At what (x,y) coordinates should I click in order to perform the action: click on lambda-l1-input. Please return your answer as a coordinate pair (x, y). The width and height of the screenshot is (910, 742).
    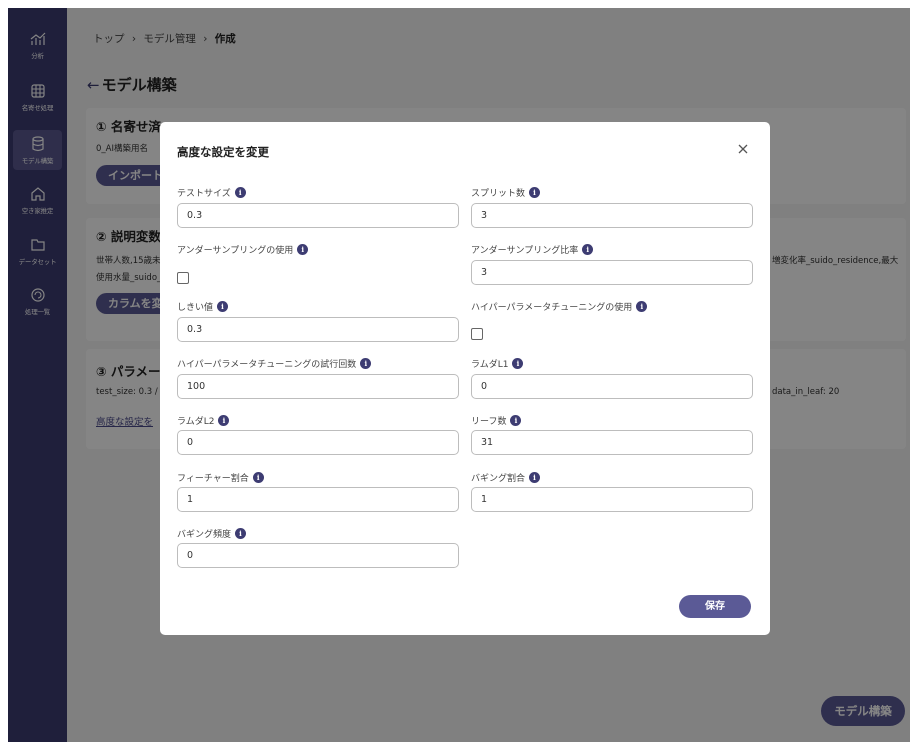
    Looking at the image, I should click on (612, 386).